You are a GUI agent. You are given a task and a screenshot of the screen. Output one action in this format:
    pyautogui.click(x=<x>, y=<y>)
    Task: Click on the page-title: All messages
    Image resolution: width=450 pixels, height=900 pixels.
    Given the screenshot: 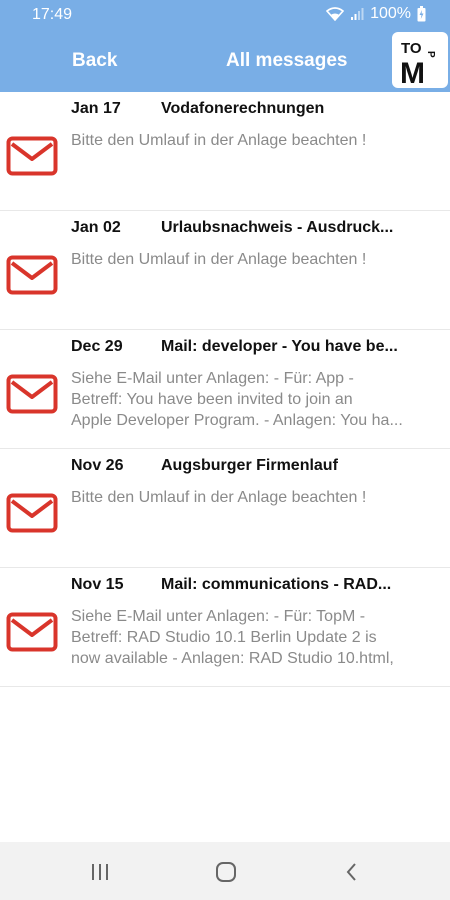 What is the action you would take?
    pyautogui.click(x=287, y=60)
    